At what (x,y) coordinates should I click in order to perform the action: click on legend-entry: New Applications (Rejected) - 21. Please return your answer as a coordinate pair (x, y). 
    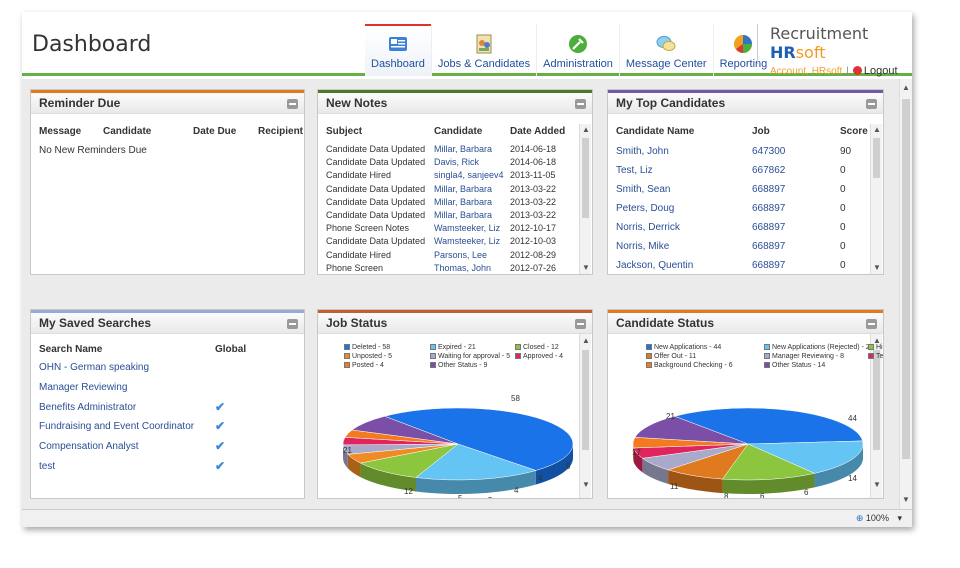
    Looking at the image, I should click on (819, 347).